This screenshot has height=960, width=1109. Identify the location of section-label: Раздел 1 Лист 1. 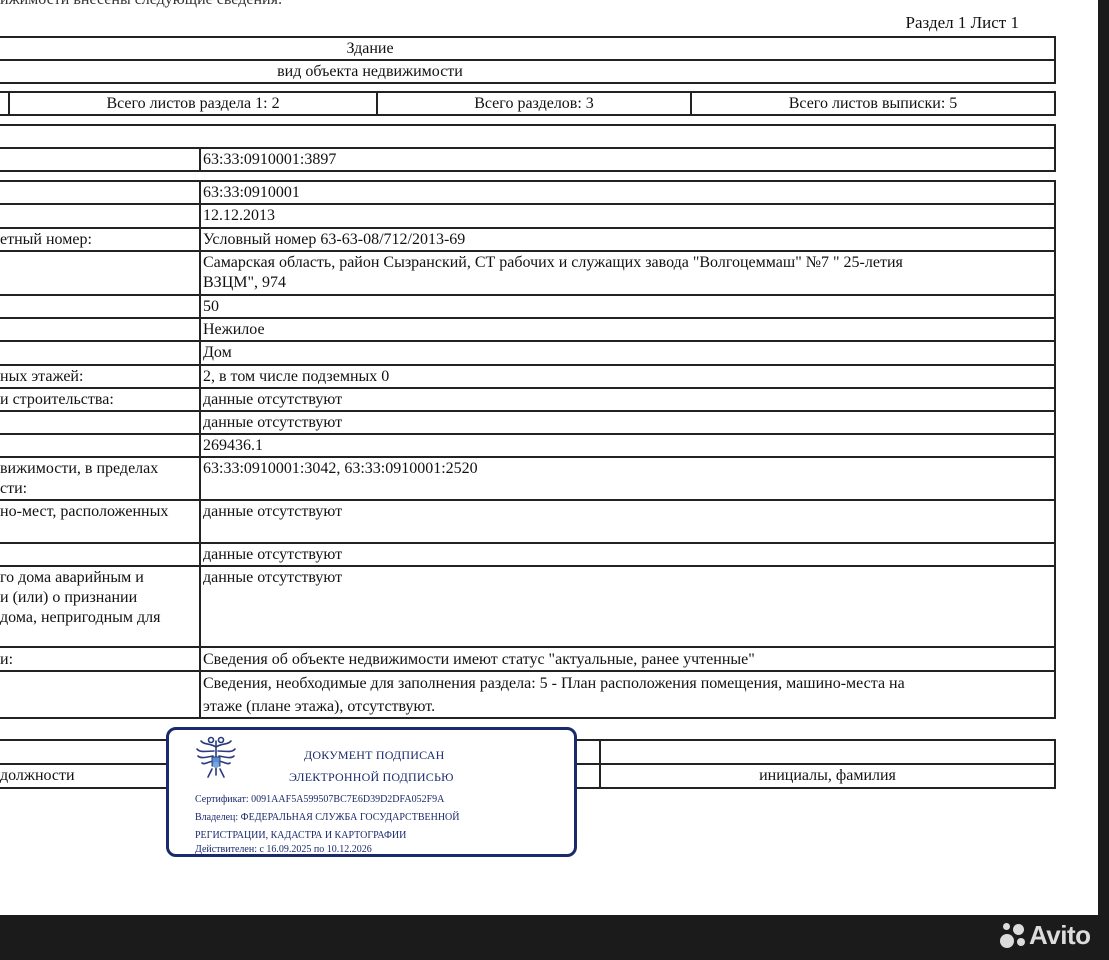
(962, 22).